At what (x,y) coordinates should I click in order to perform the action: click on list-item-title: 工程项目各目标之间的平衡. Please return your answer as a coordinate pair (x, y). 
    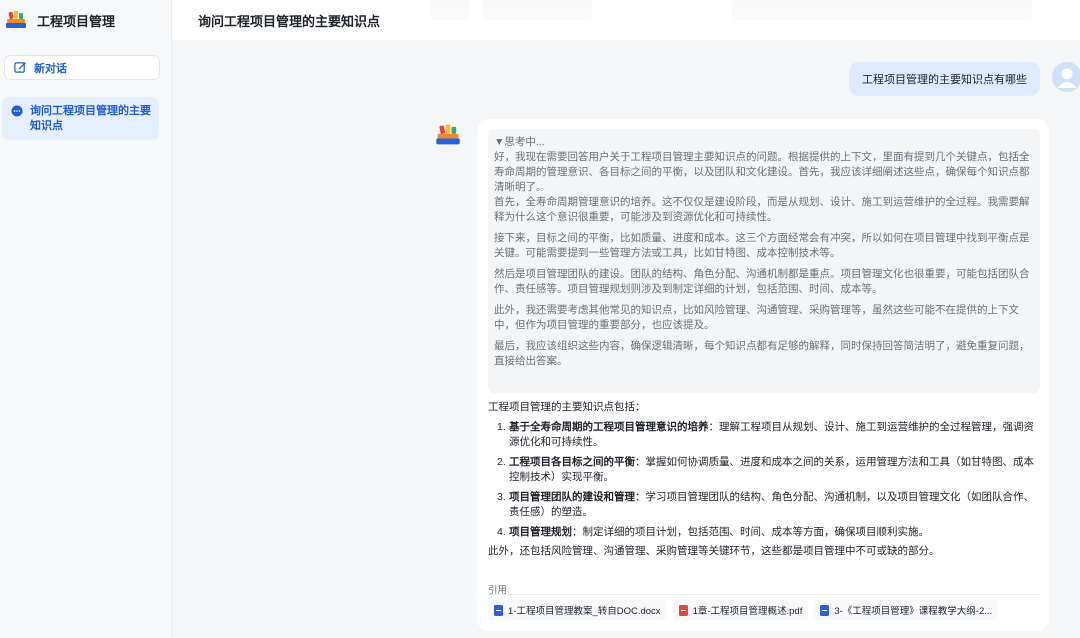
    Looking at the image, I should click on (572, 461).